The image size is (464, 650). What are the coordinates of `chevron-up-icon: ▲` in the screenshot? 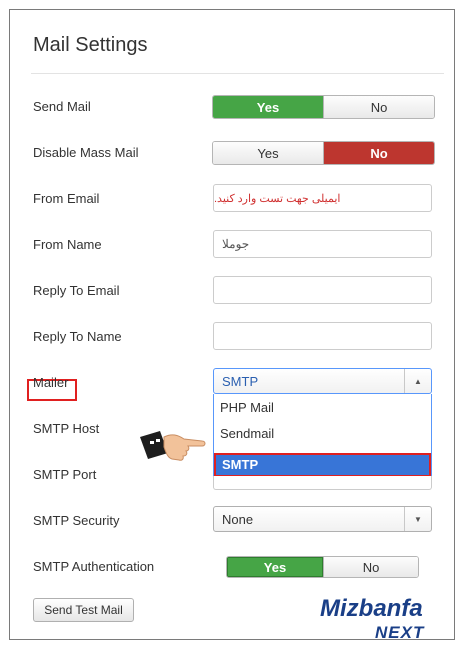 It's located at (417, 381).